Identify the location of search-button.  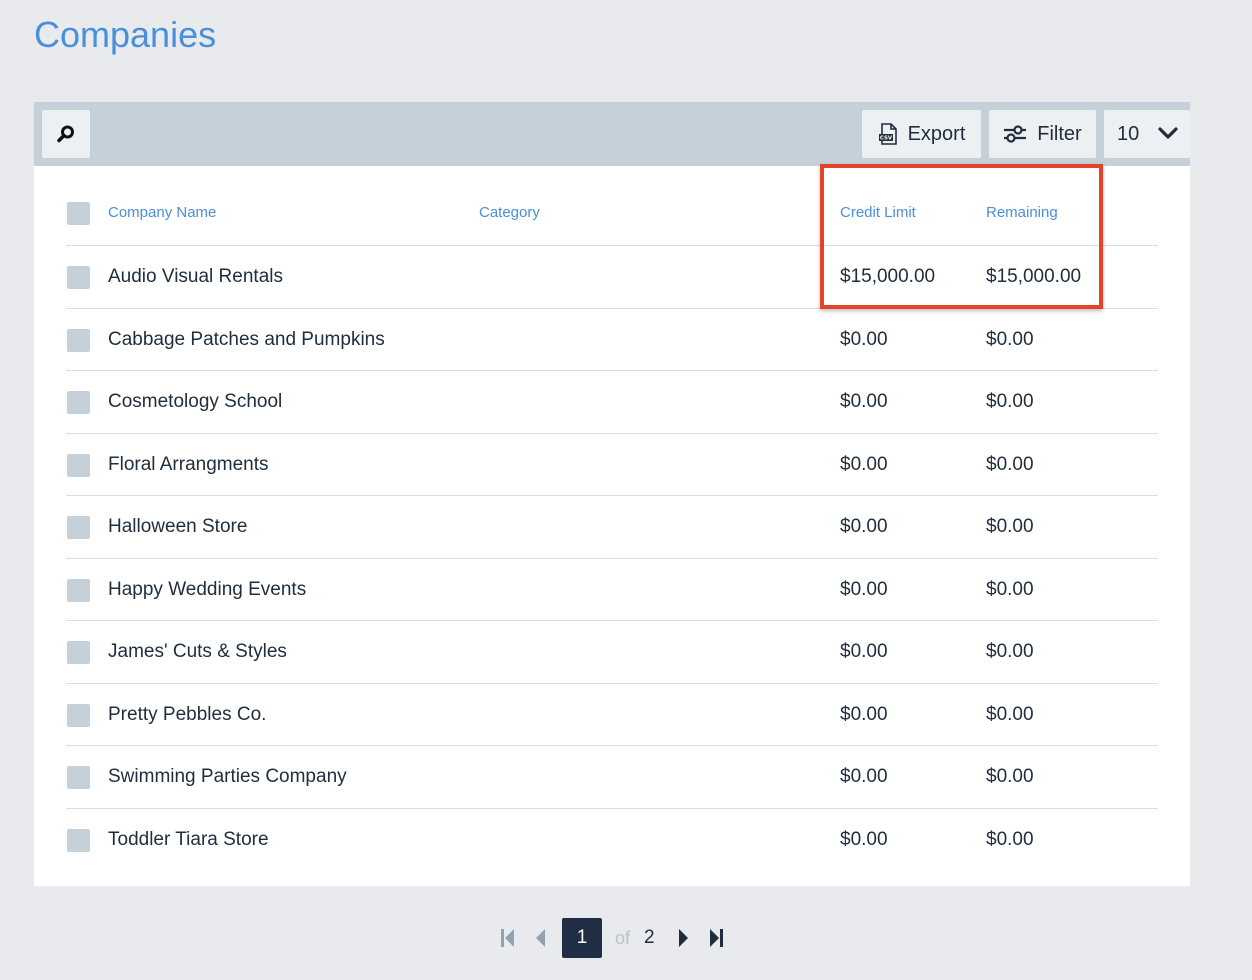
(66, 134).